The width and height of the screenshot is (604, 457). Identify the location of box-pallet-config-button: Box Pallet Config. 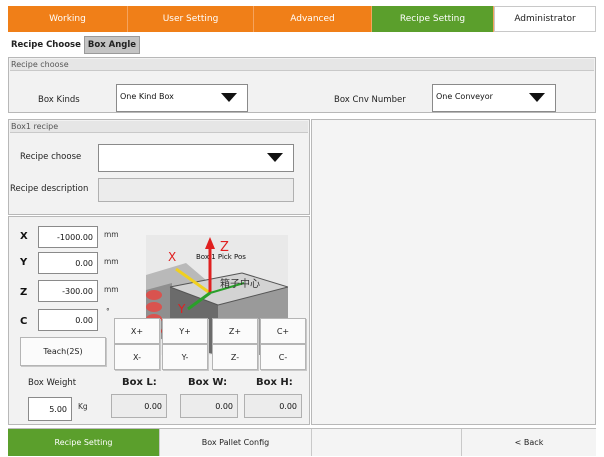
(236, 442).